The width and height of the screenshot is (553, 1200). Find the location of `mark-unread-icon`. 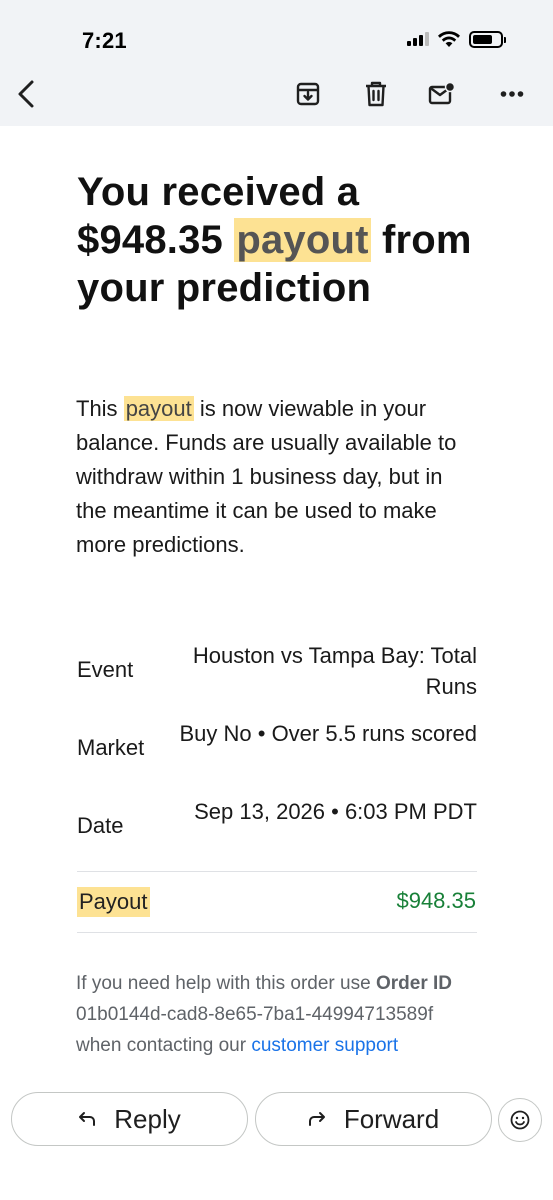

mark-unread-icon is located at coordinates (442, 93).